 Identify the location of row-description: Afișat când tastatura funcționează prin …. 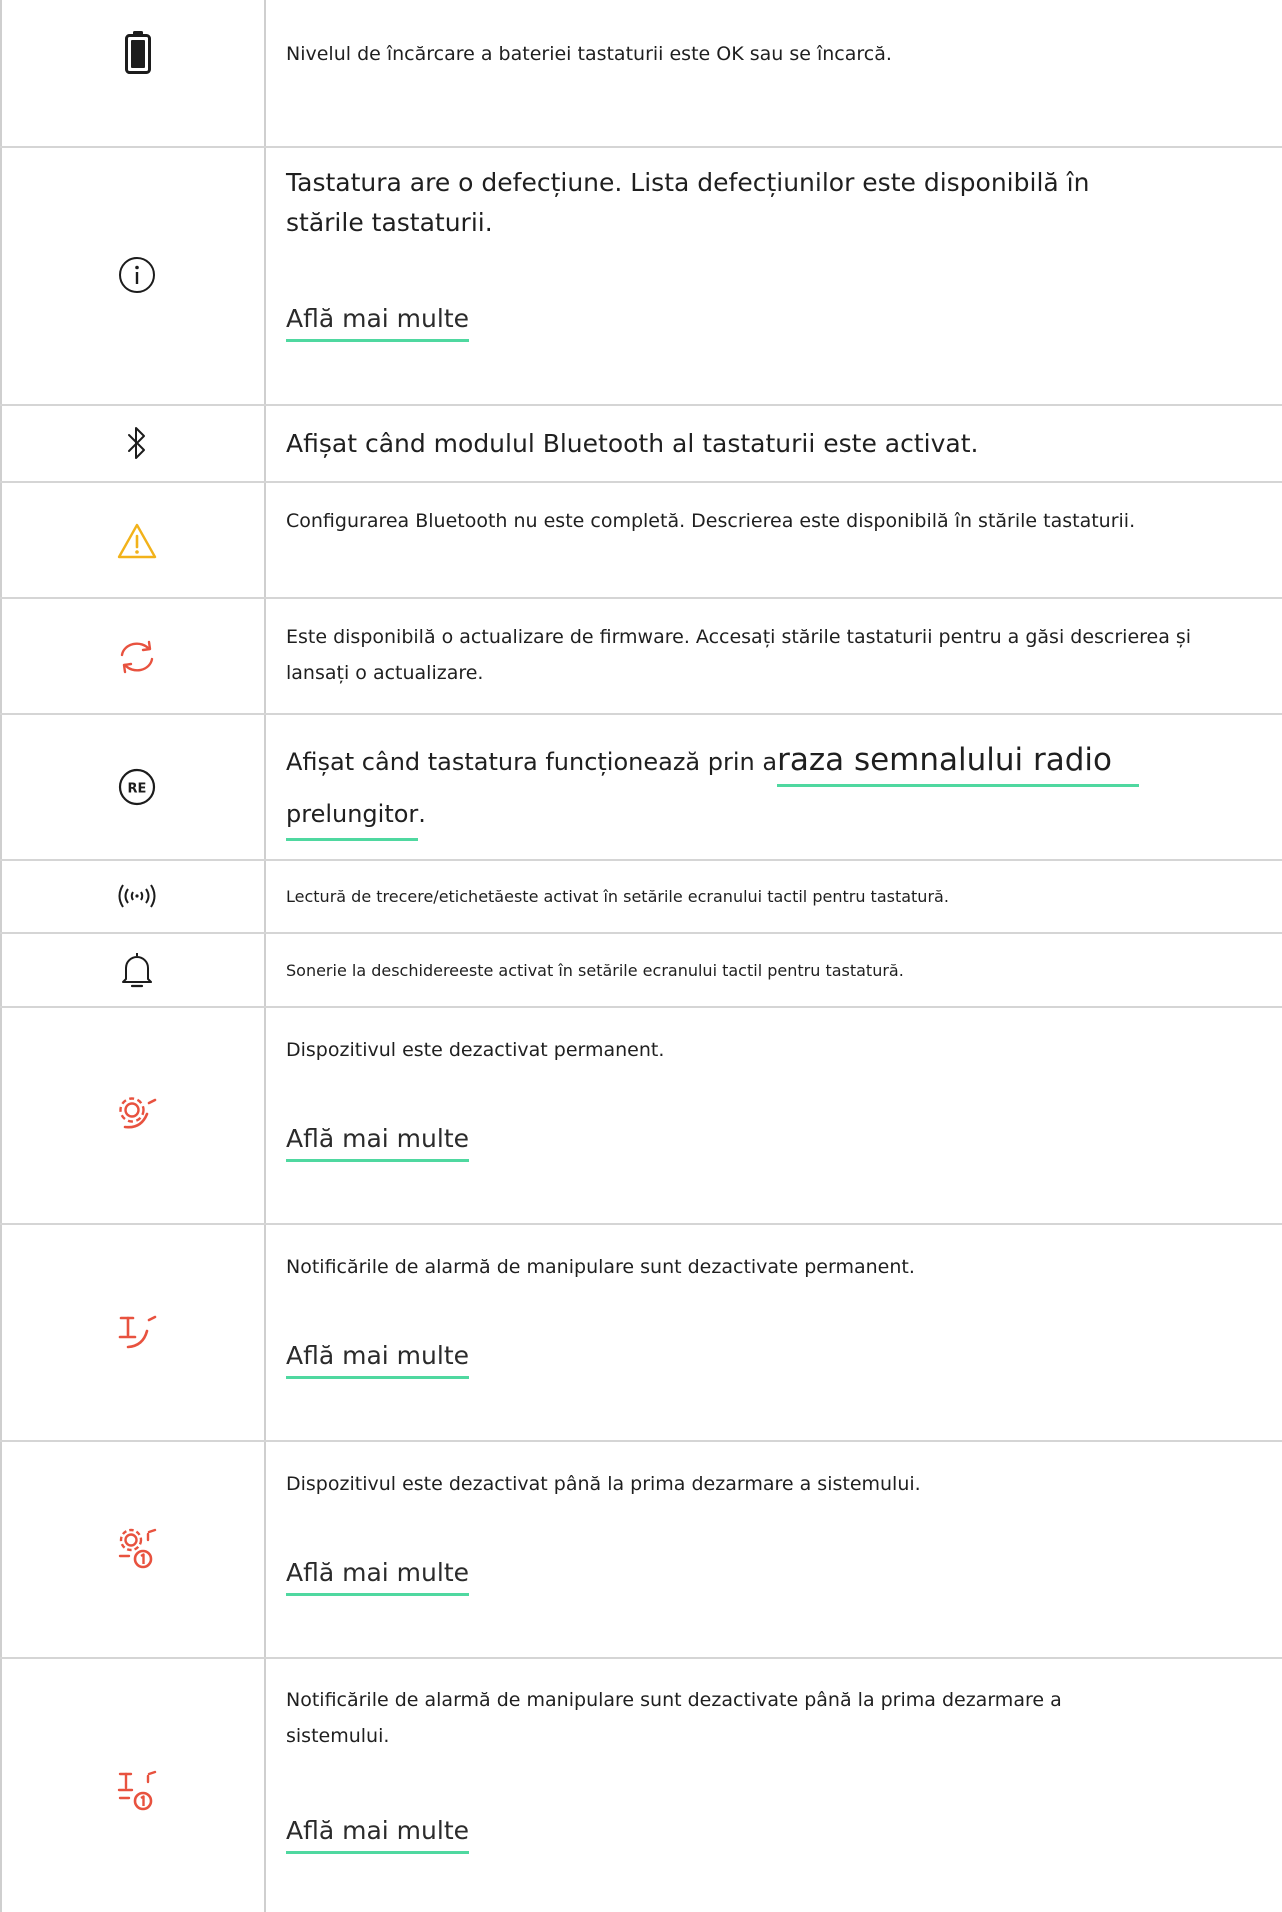
(764, 787).